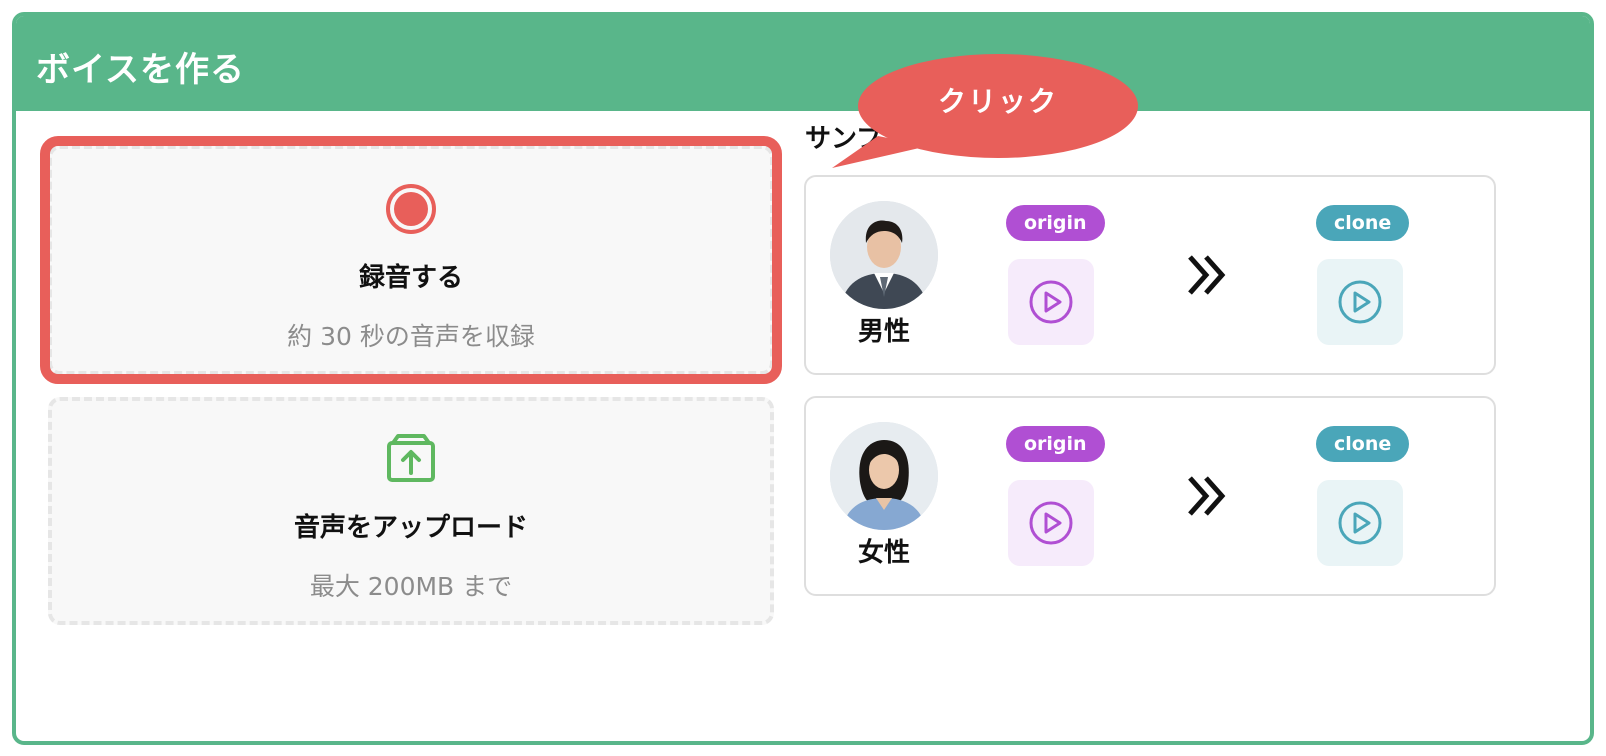 This screenshot has width=1606, height=756. Describe the element at coordinates (410, 528) in the screenshot. I see `upload-option-title: 音声をアップロード` at that location.